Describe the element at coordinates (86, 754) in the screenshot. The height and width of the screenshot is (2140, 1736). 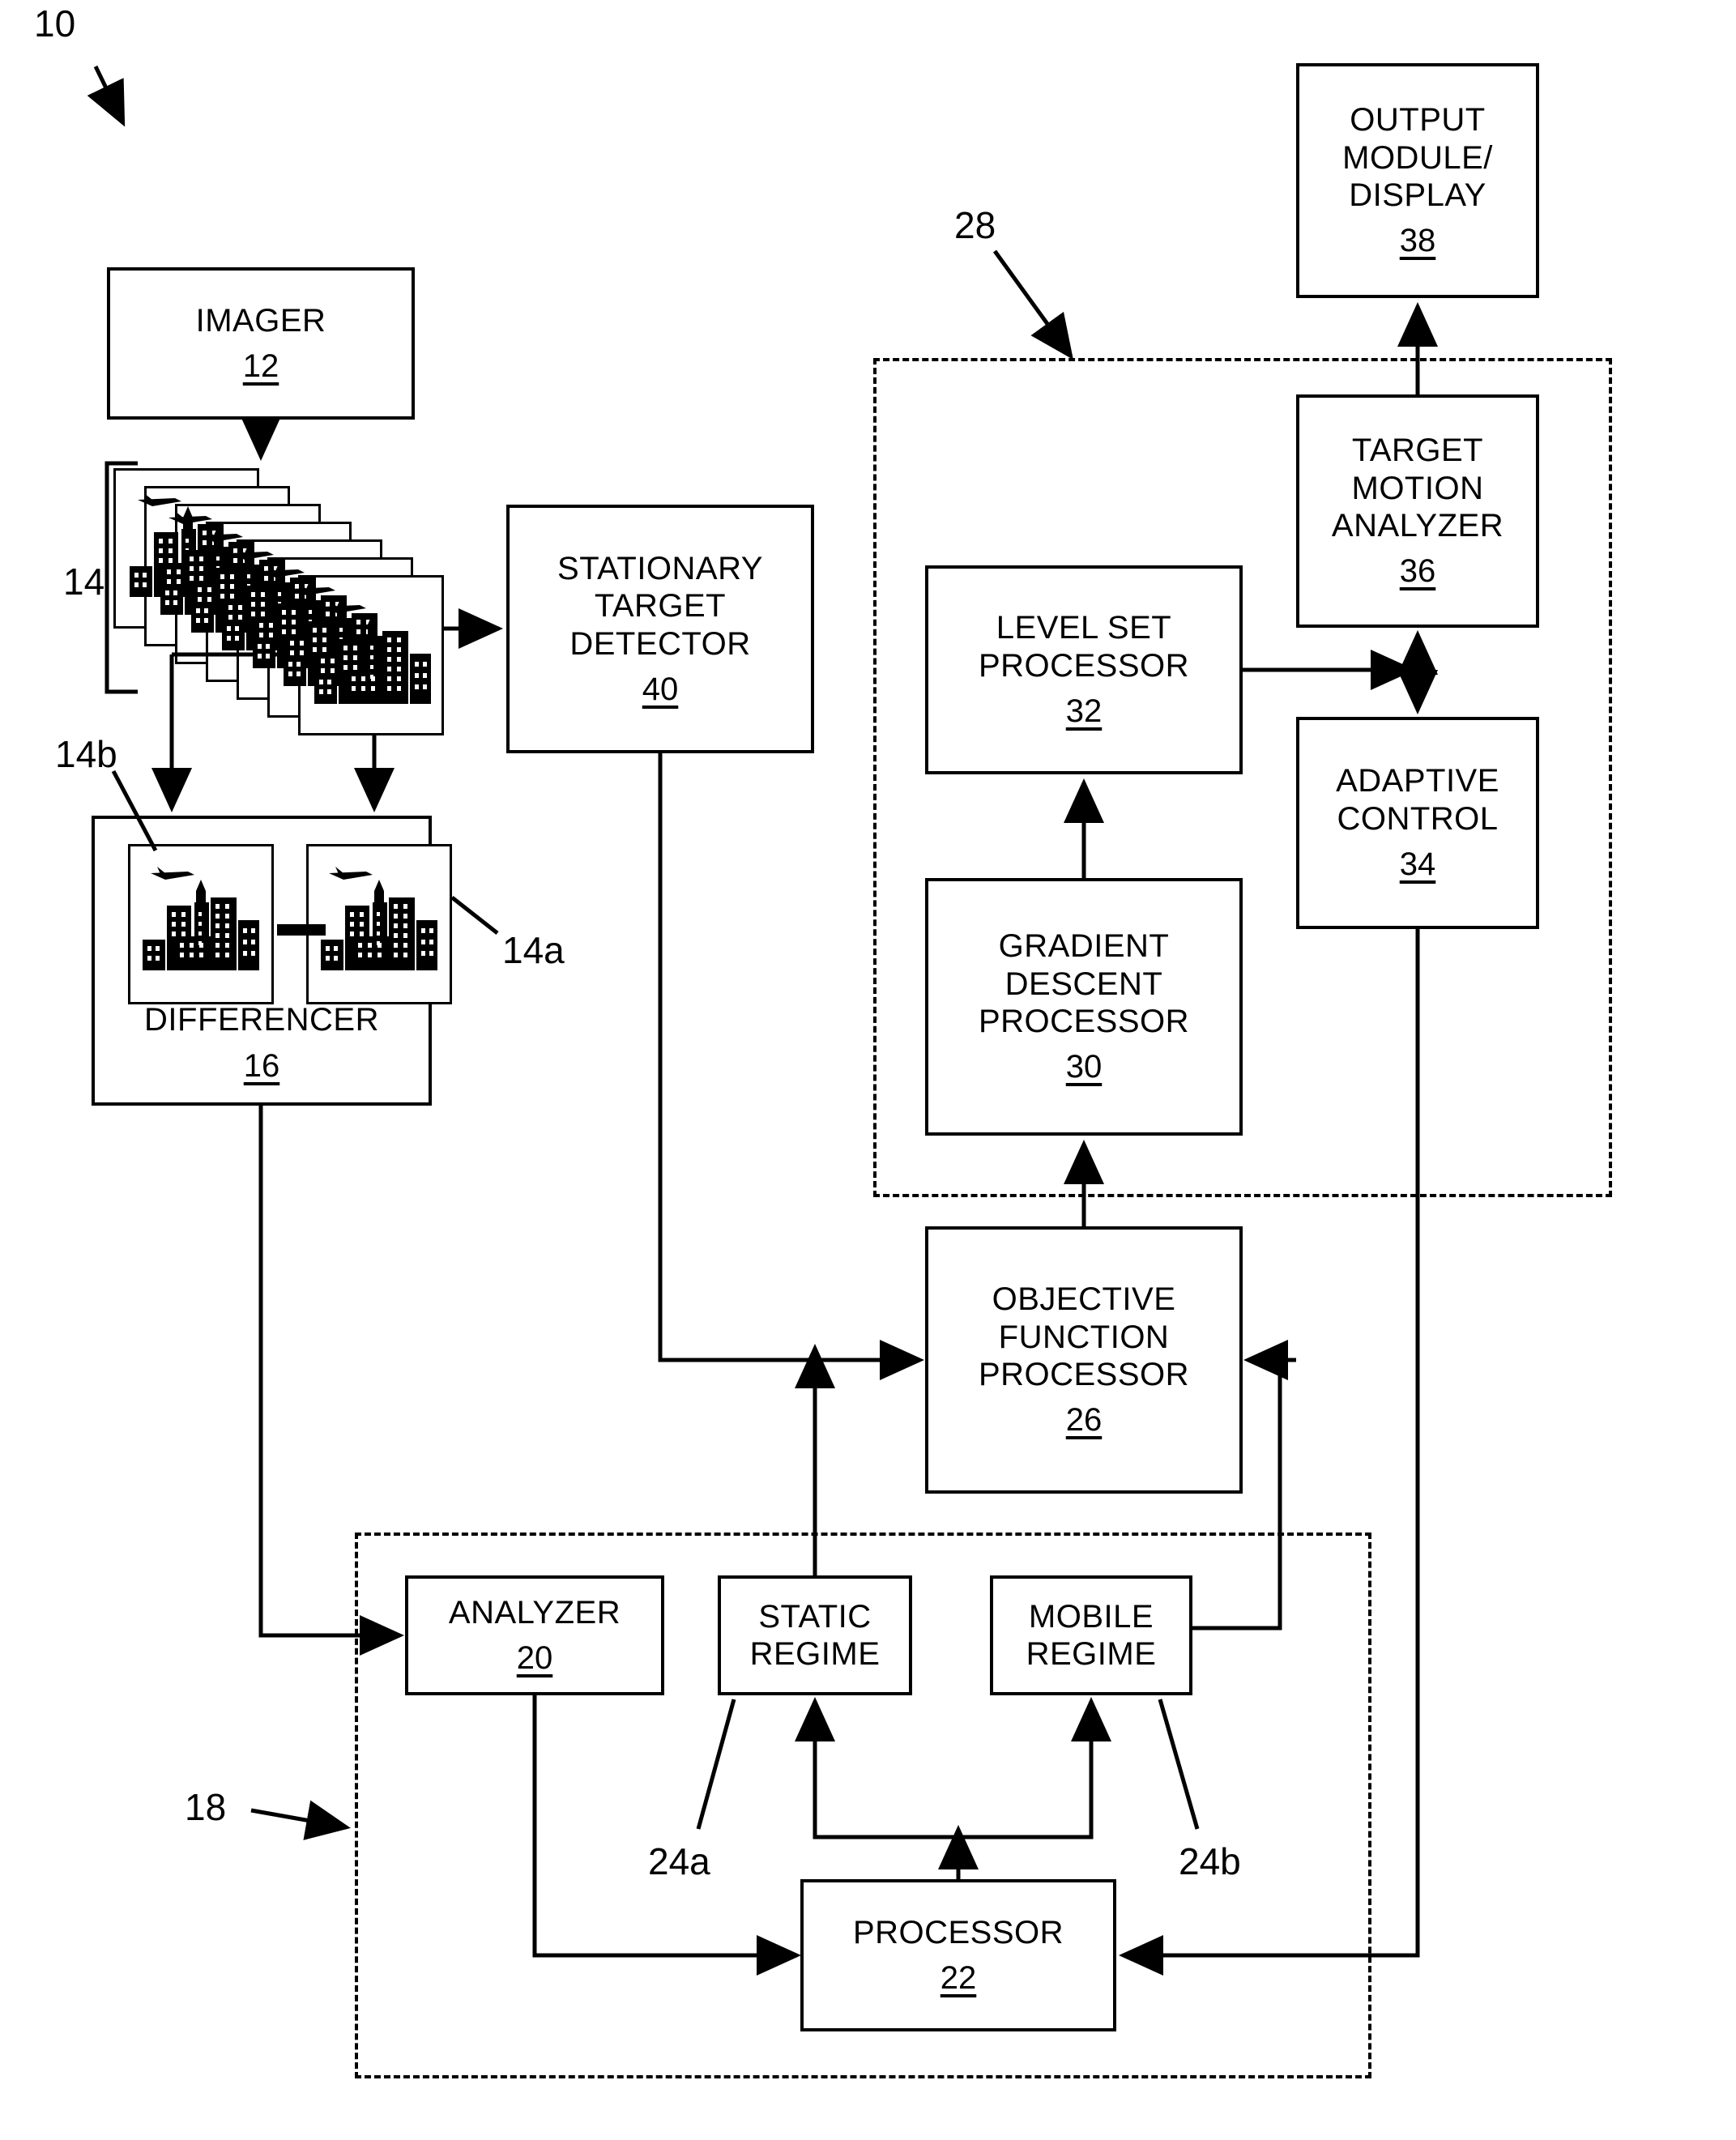
I see `ref-label-14b: 14b` at that location.